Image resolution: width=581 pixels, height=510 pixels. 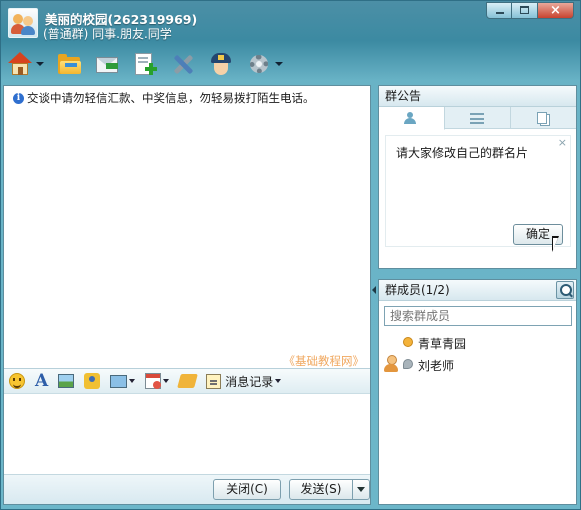 I want to click on font-button: A, so click(x=41, y=381).